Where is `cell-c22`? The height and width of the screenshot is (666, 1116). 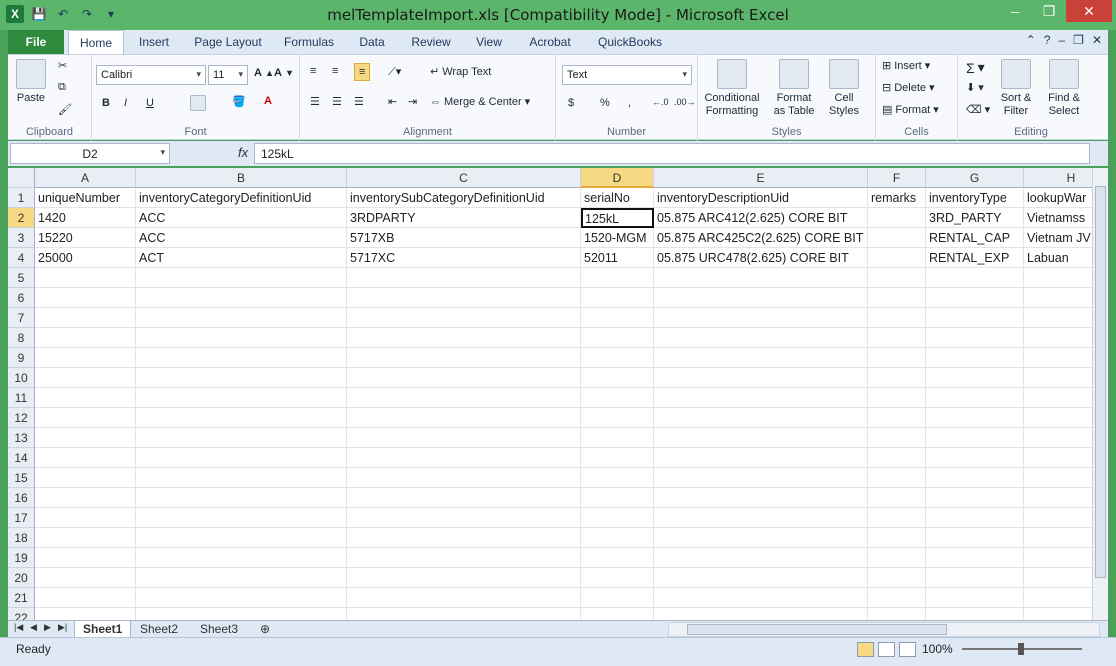
cell-c22 is located at coordinates (464, 614).